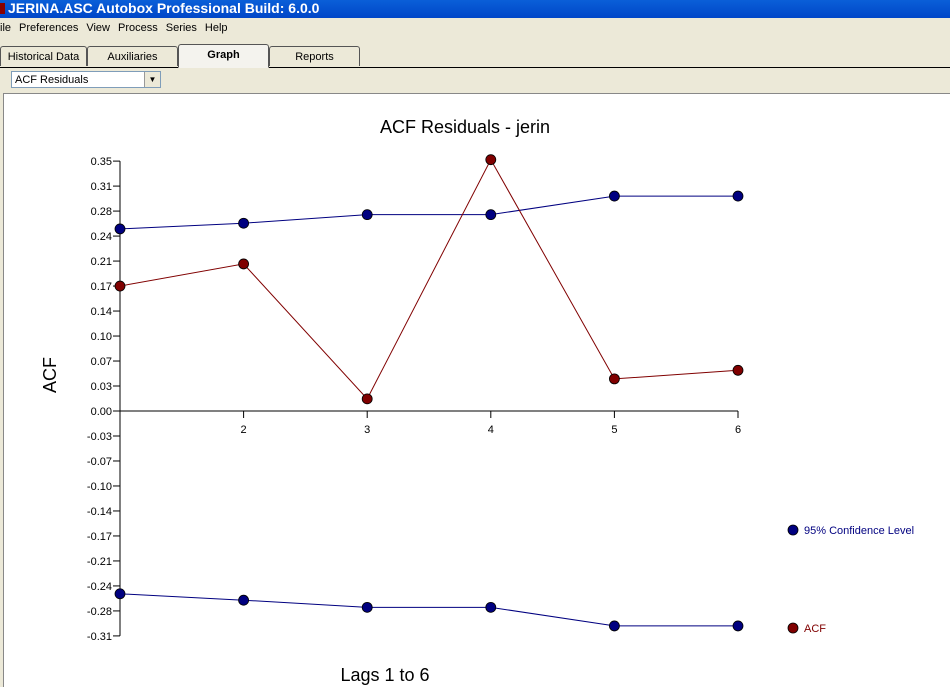 This screenshot has height=687, width=950. I want to click on y-tick-label: -0.07, so click(99, 462).